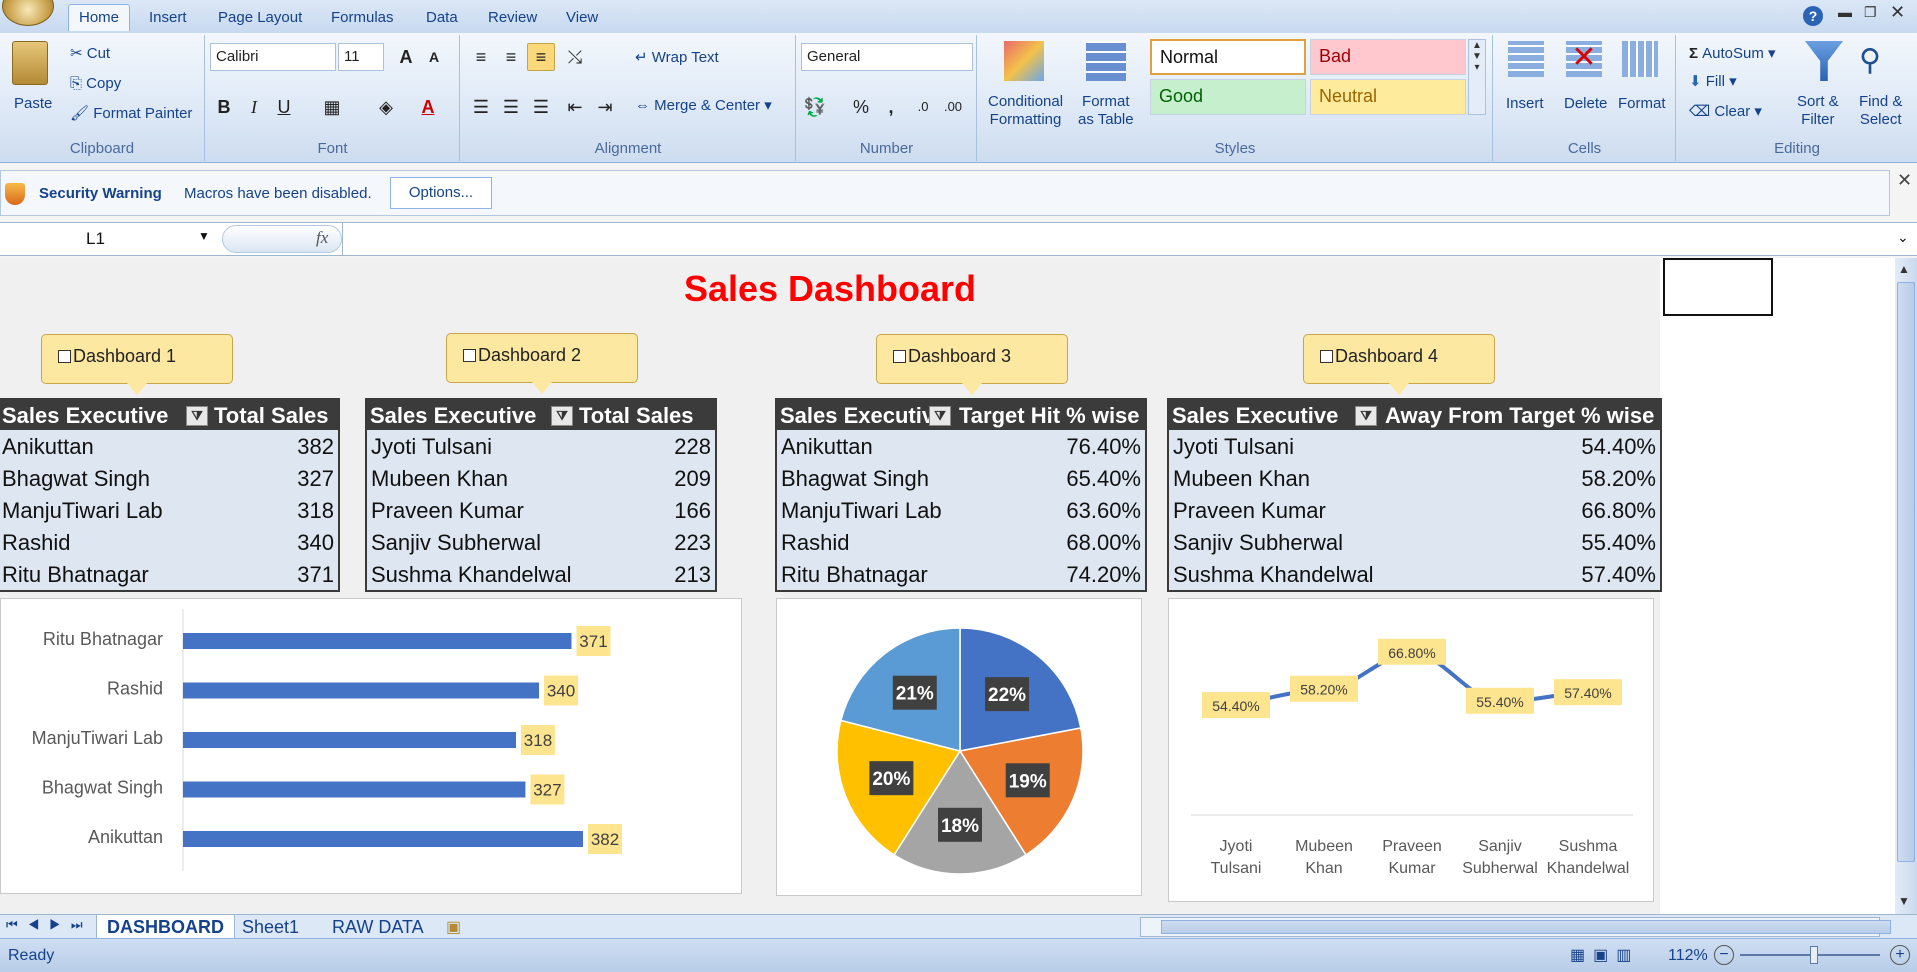 The height and width of the screenshot is (972, 1917). Describe the element at coordinates (442, 18) in the screenshot. I see `tab-data: Data` at that location.